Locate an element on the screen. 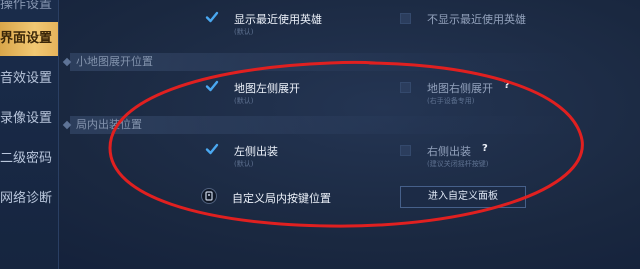 The width and height of the screenshot is (640, 269). sidebar-item-controls: 操作设置 is located at coordinates (29, 8).